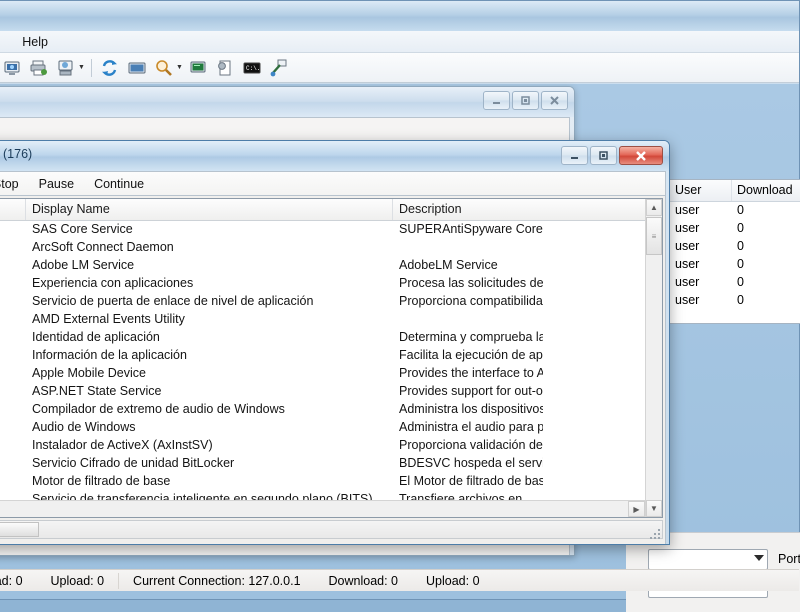  Describe the element at coordinates (653, 358) in the screenshot. I see `services-vertical-scrollbar: ▲ ≡ ▼` at that location.